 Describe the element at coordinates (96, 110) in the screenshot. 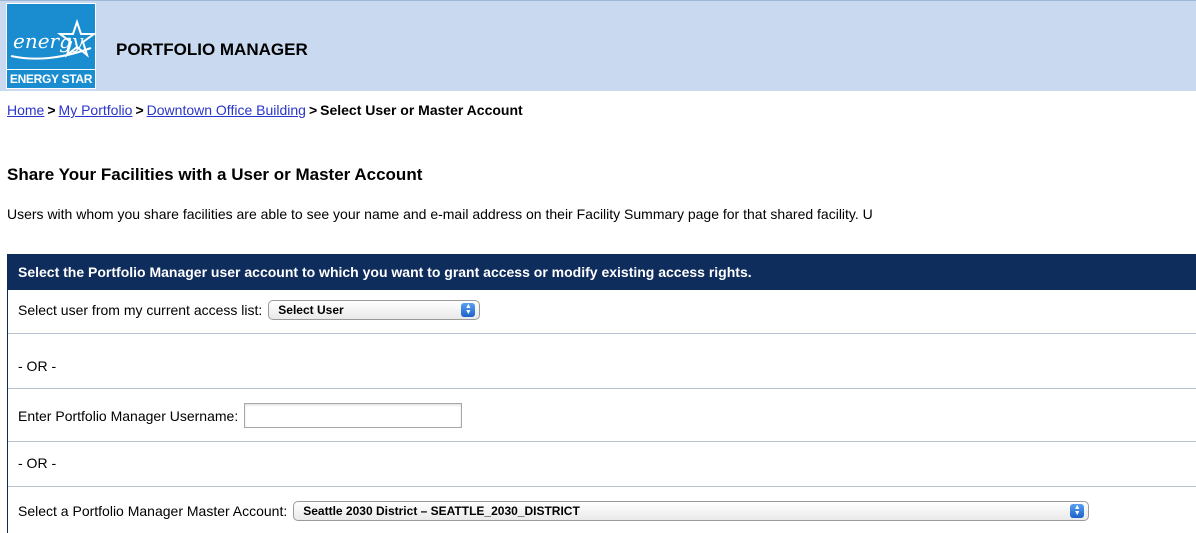

I see `breadcrumb-portfolio-link: My Portfolio` at that location.